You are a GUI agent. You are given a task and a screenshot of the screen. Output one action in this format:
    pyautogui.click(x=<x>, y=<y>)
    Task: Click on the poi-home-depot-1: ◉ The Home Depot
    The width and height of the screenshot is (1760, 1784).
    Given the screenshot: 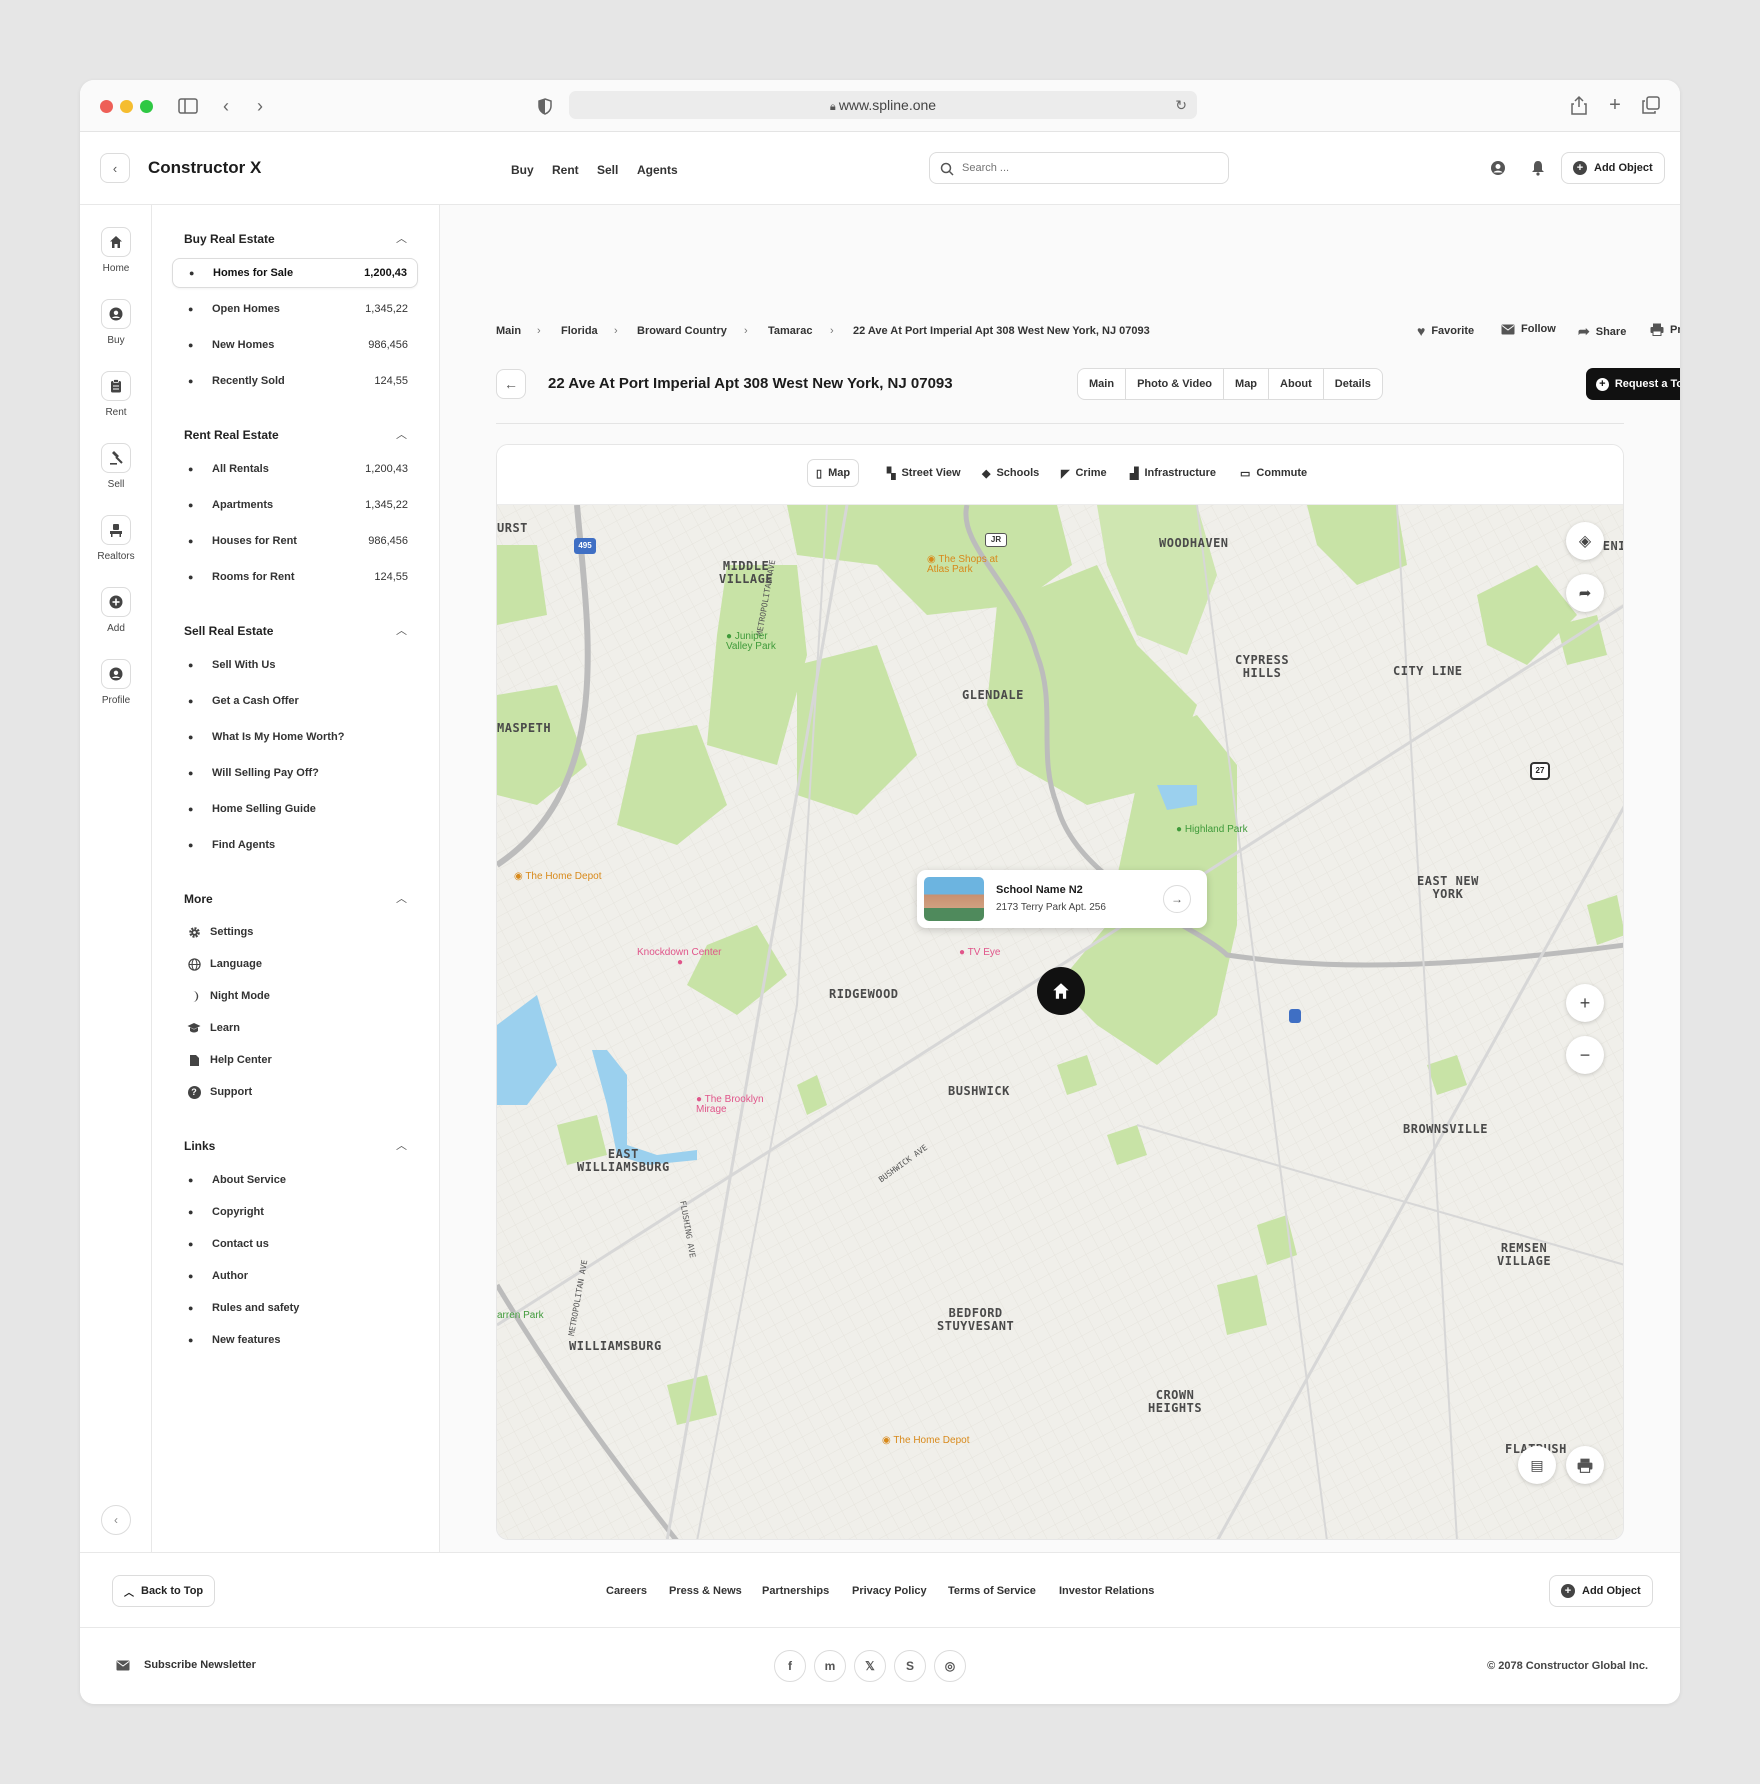 What is the action you would take?
    pyautogui.click(x=557, y=877)
    